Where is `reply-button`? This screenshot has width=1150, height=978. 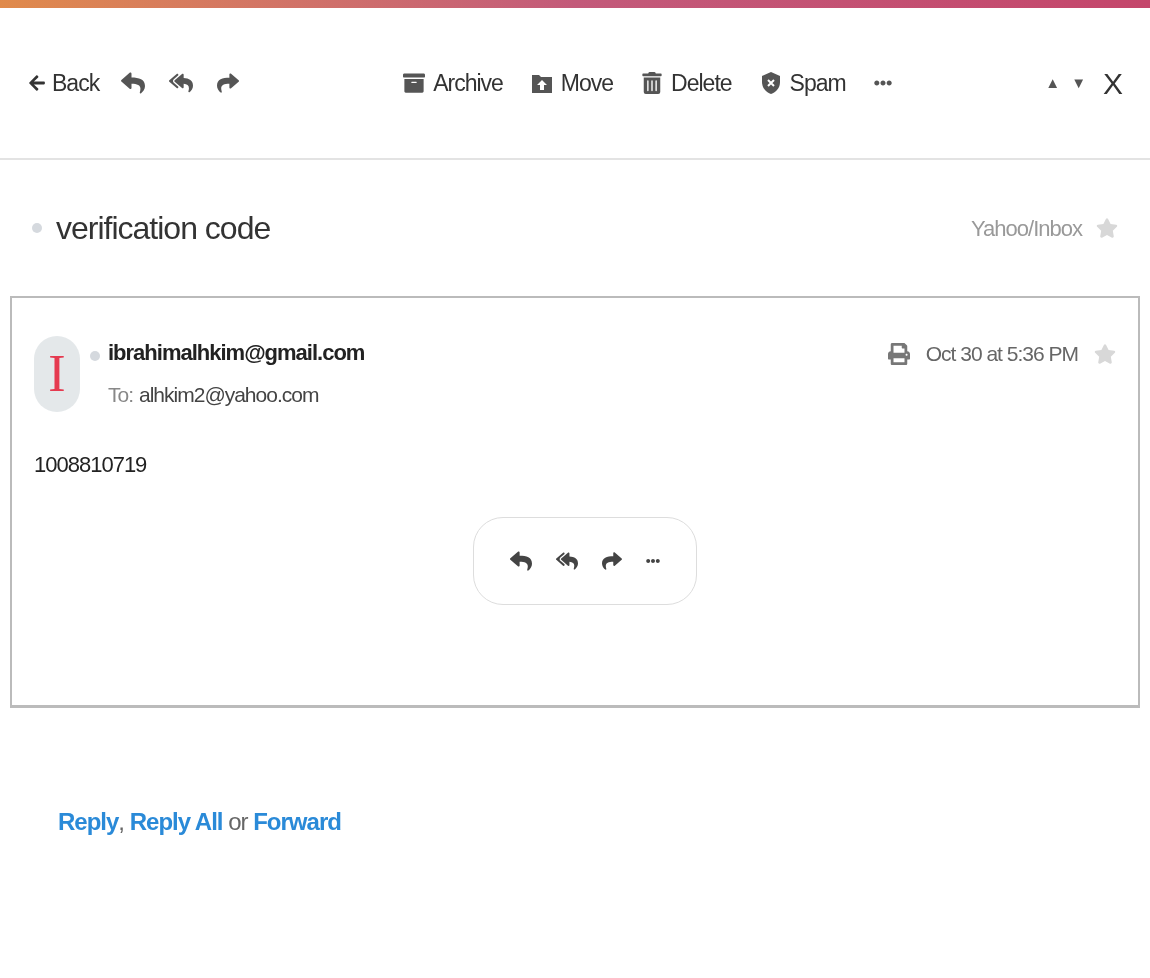 reply-button is located at coordinates (521, 561).